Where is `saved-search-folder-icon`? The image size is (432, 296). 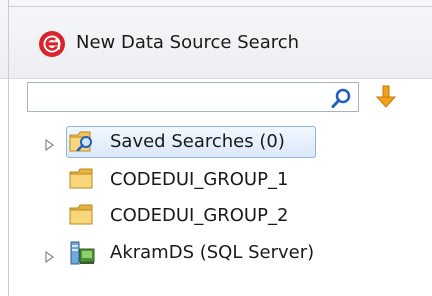
saved-search-folder-icon is located at coordinates (80, 141).